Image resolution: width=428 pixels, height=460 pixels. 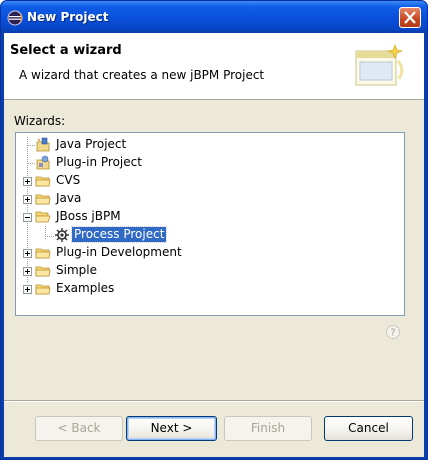 What do you see at coordinates (206, 163) in the screenshot?
I see `tree-item-plugin-project: Plug-in Project` at bounding box center [206, 163].